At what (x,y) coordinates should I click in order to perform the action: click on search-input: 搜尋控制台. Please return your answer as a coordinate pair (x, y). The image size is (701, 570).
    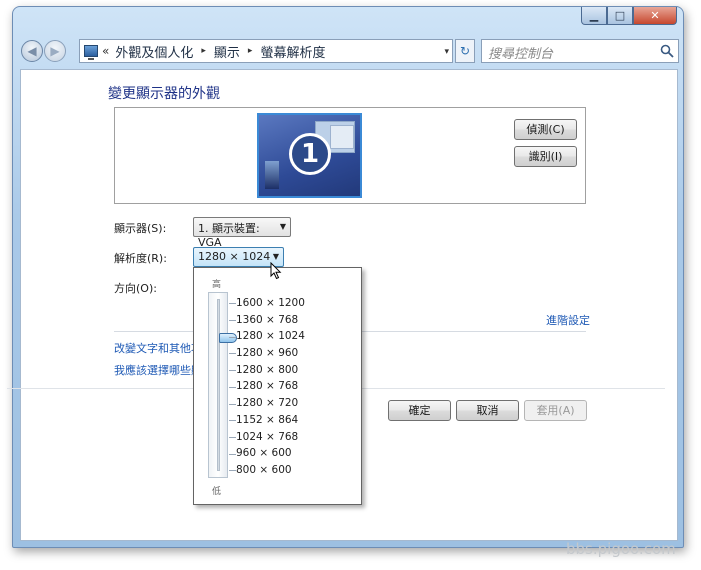
    Looking at the image, I should click on (580, 51).